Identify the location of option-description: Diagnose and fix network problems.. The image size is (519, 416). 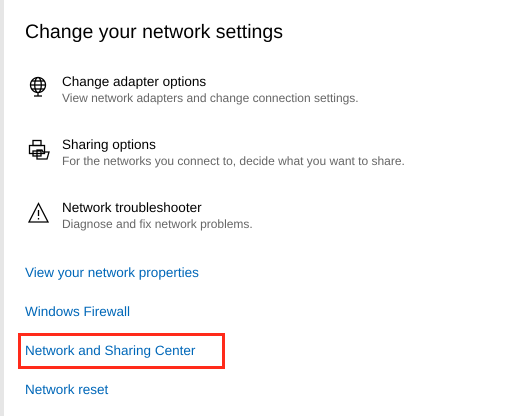
(157, 225).